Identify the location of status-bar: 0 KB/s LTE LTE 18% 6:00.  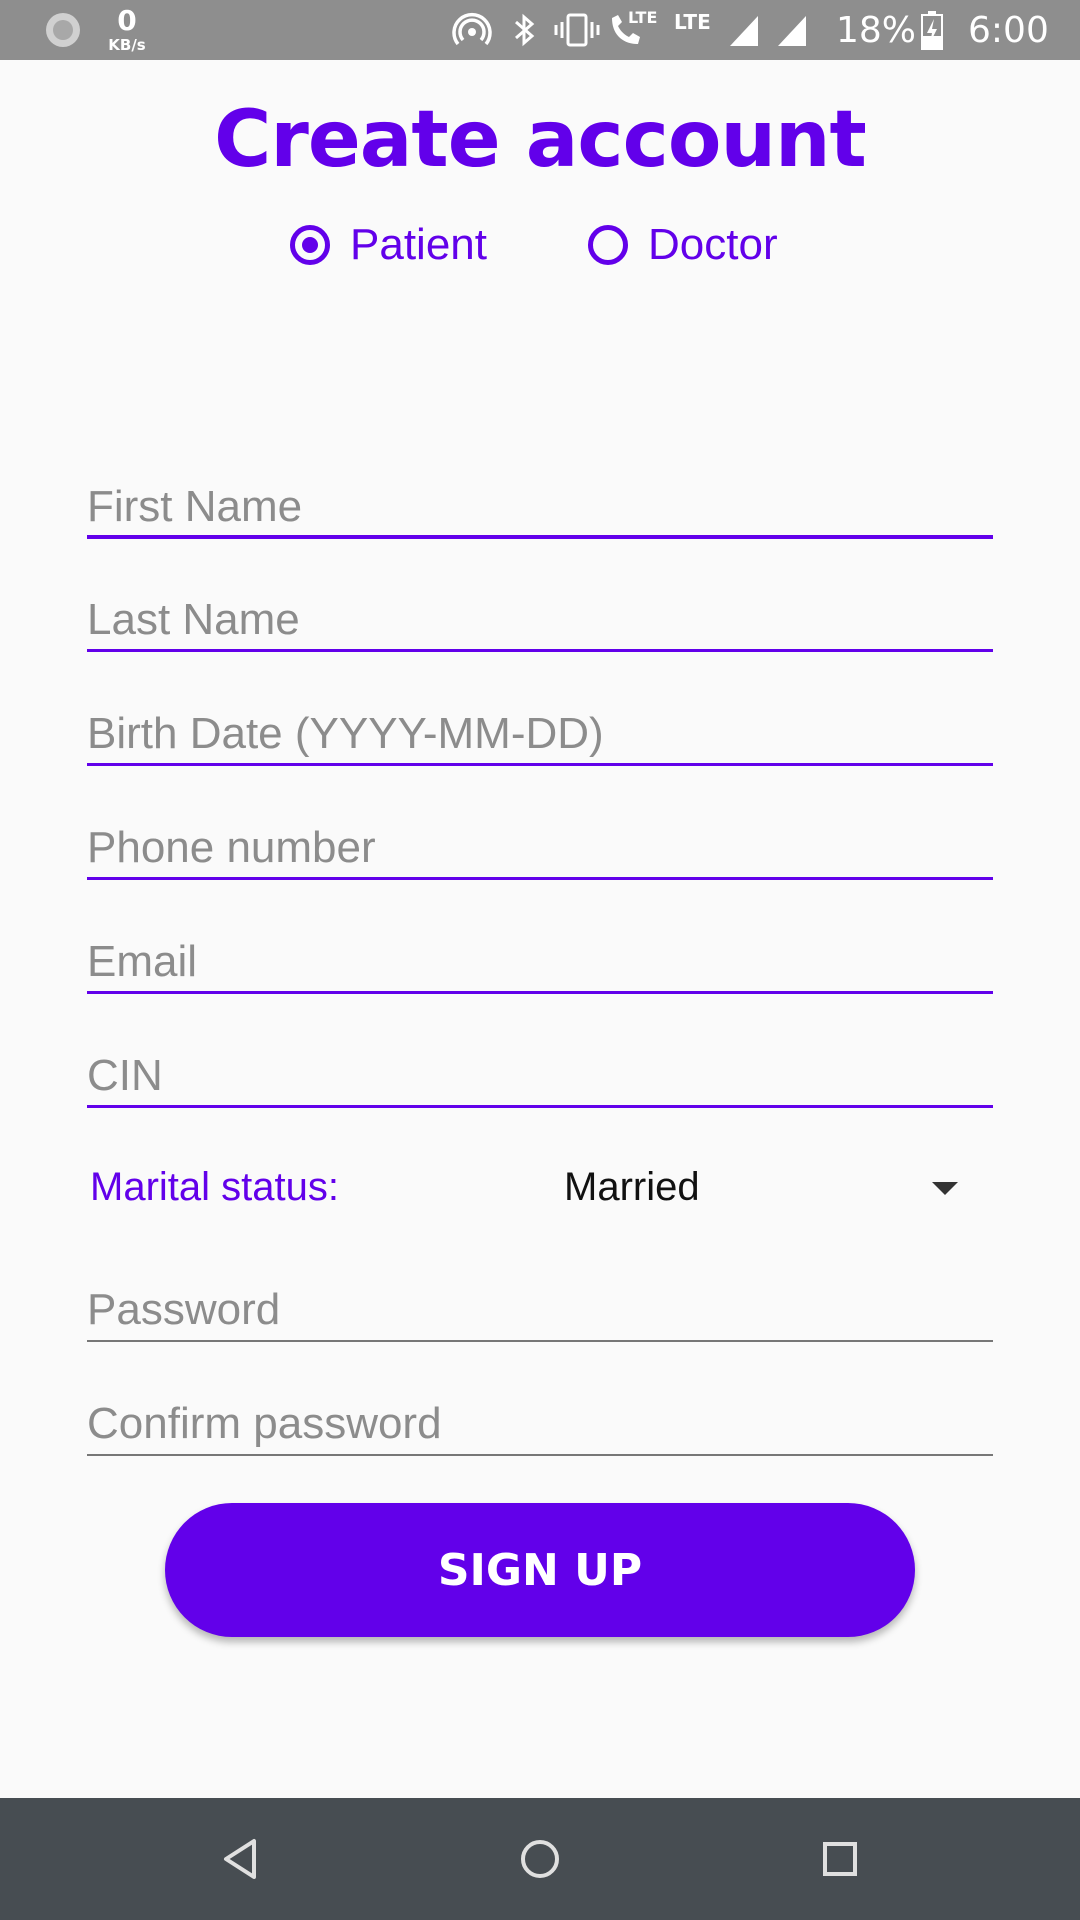
(540, 30).